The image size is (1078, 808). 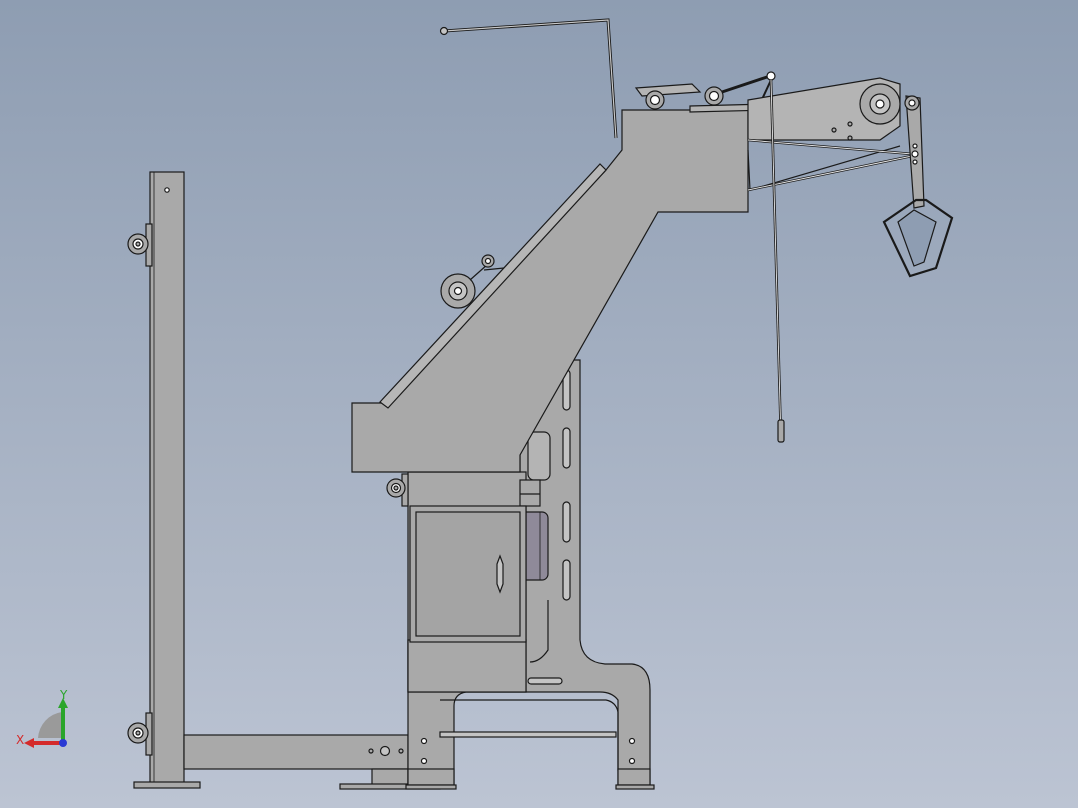 What do you see at coordinates (880, 104) in the screenshot?
I see `arm-pulley` at bounding box center [880, 104].